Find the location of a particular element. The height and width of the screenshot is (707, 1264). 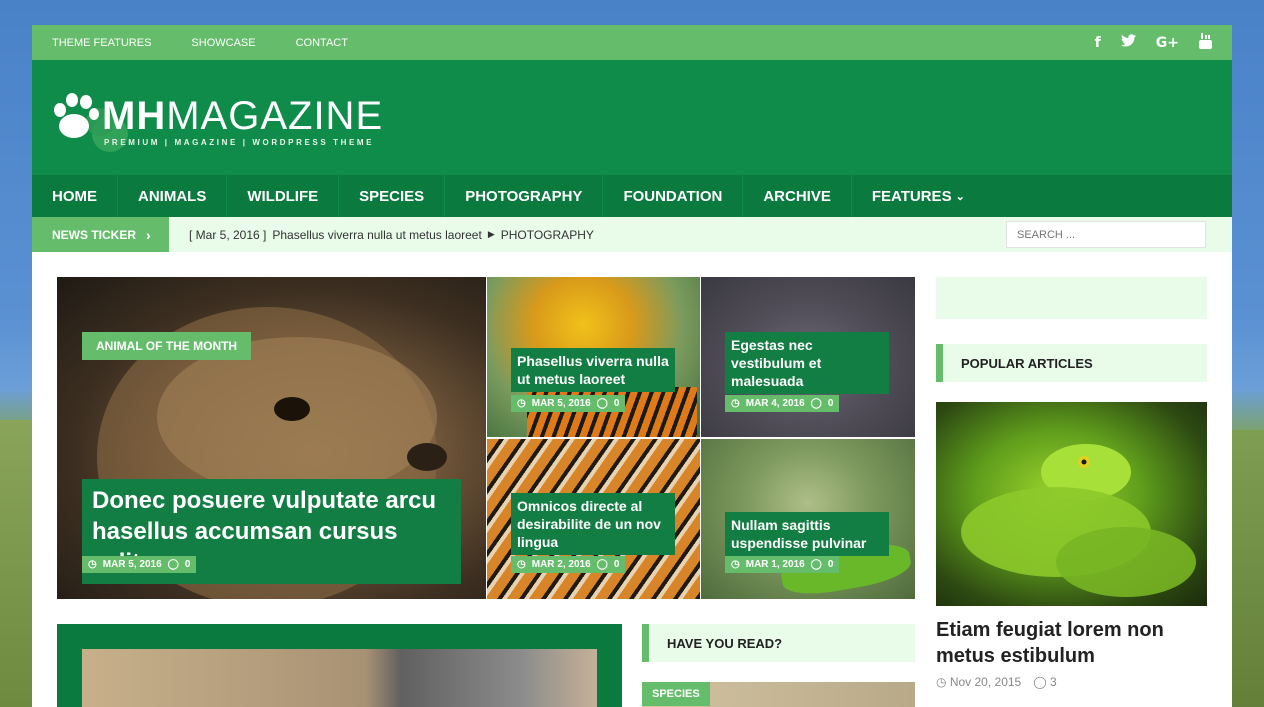

animal-of-the-month-image is located at coordinates (339, 678).